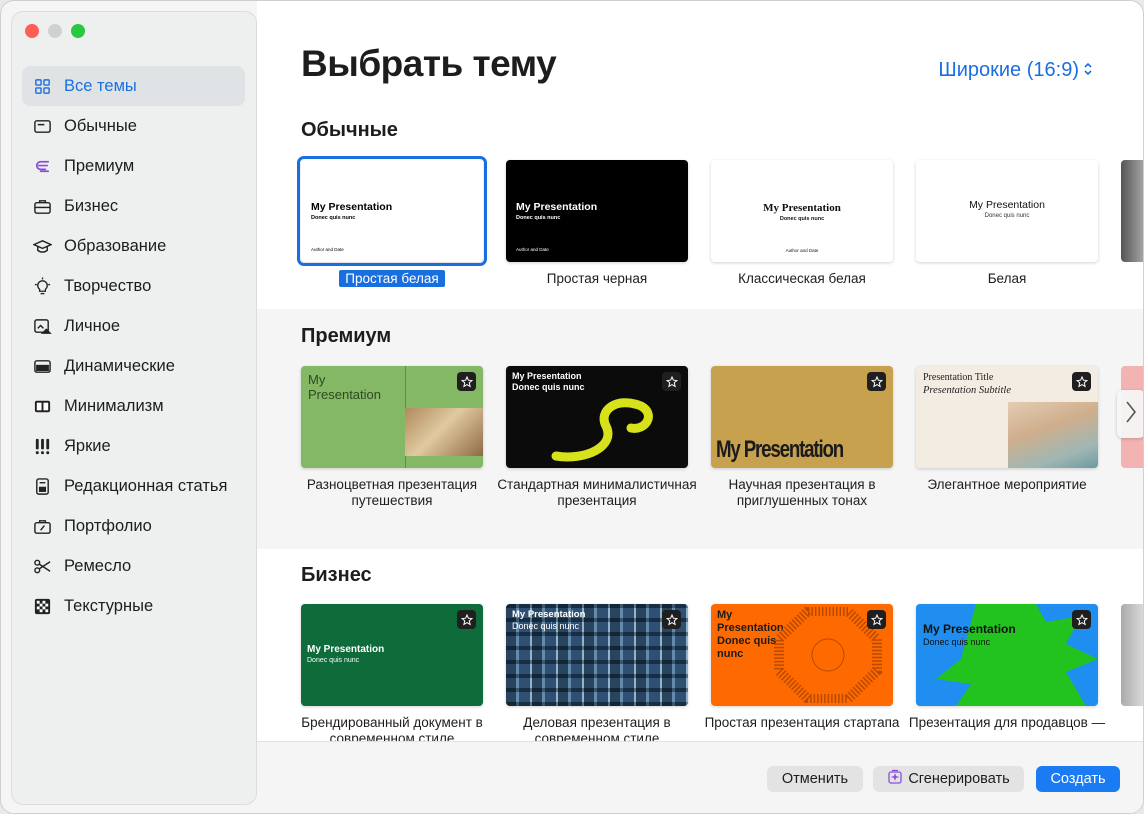 The height and width of the screenshot is (814, 1144). Describe the element at coordinates (109, 605) in the screenshot. I see `sidebar-item-label: Текстурные` at that location.